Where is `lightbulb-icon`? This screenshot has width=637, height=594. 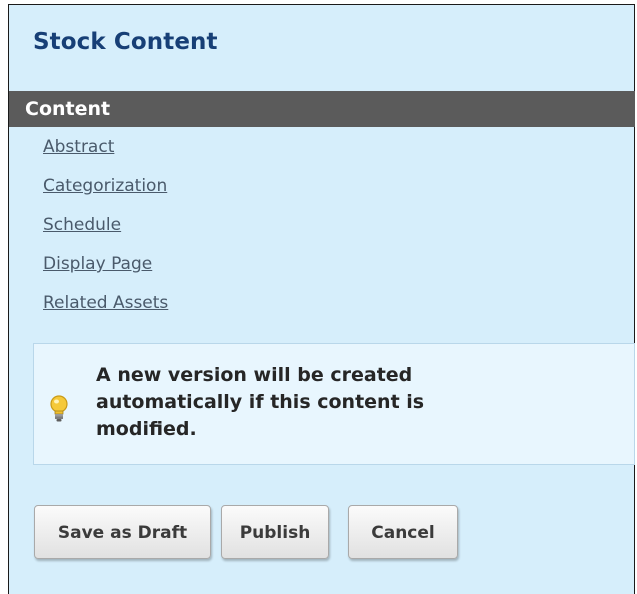
lightbulb-icon is located at coordinates (59, 408).